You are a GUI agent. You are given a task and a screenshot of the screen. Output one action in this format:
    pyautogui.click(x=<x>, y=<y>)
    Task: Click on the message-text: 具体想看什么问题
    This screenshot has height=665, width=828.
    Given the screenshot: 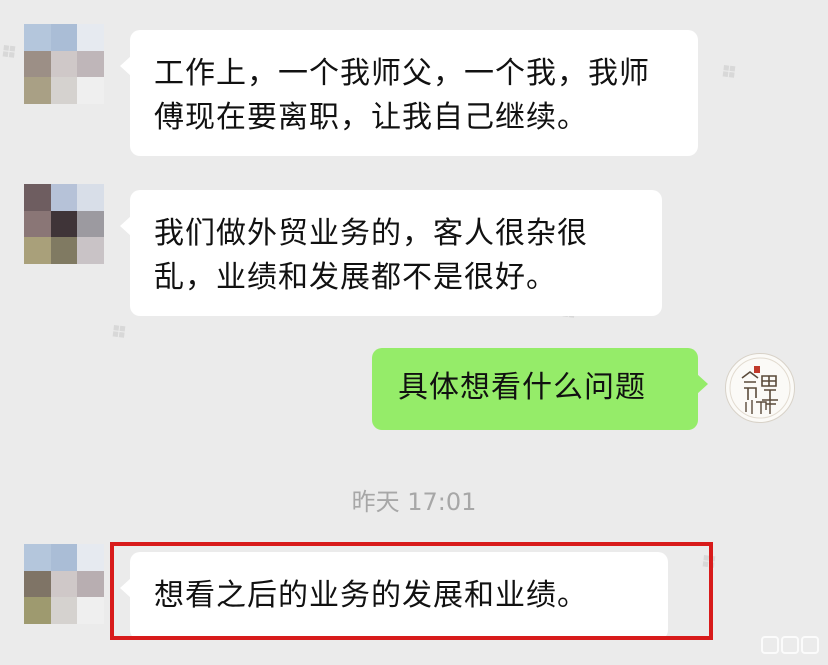 What is the action you would take?
    pyautogui.click(x=522, y=387)
    